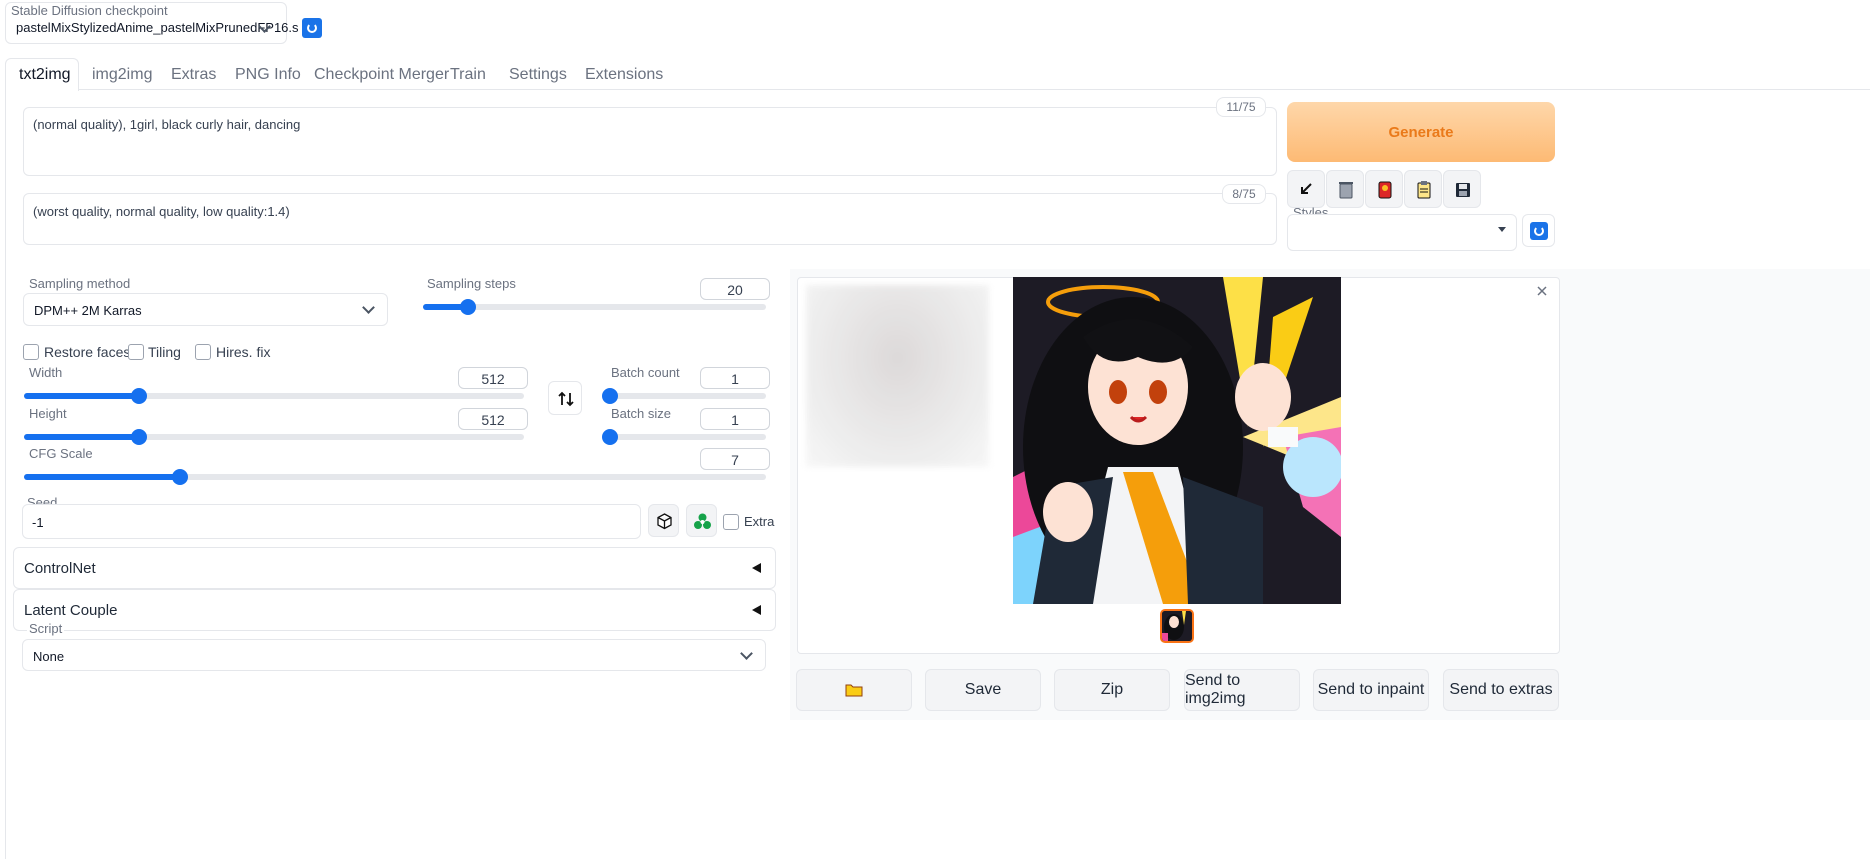  Describe the element at coordinates (1371, 690) in the screenshot. I see `send-to-inpaint-button: Send to inpaint` at that location.